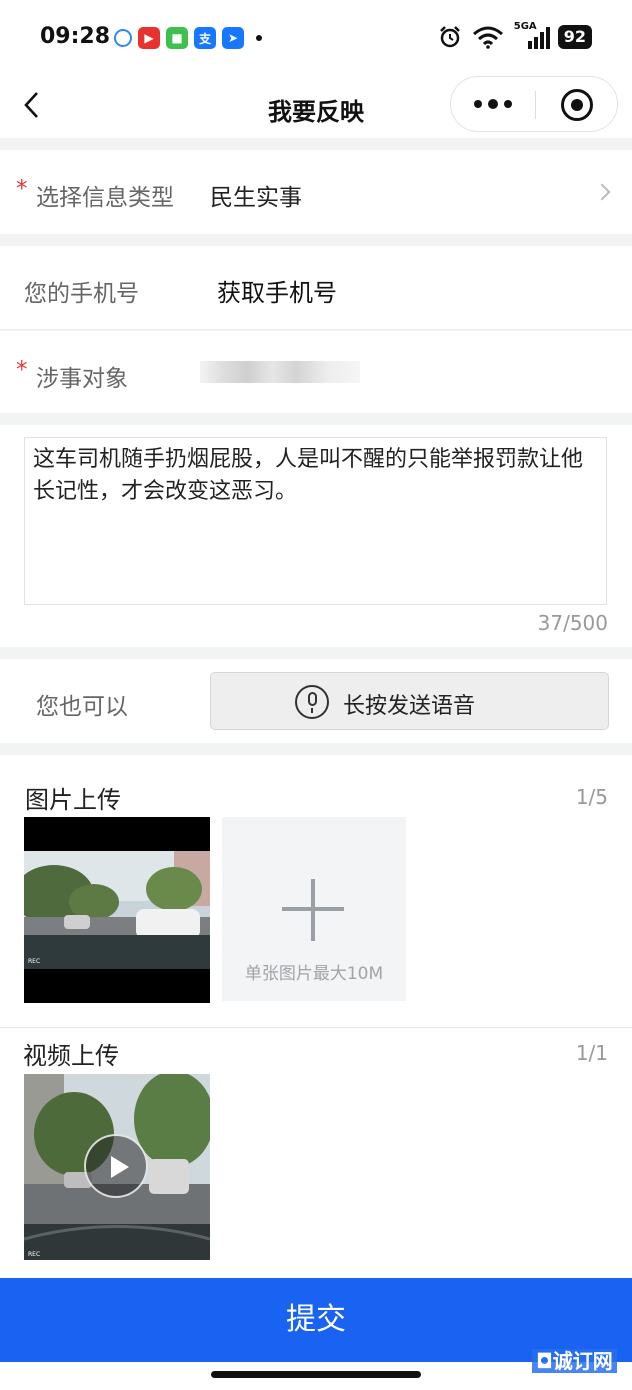 The height and width of the screenshot is (1390, 632). What do you see at coordinates (316, 192) in the screenshot?
I see `info-type-row: * 选择信息类型 民生实事` at bounding box center [316, 192].